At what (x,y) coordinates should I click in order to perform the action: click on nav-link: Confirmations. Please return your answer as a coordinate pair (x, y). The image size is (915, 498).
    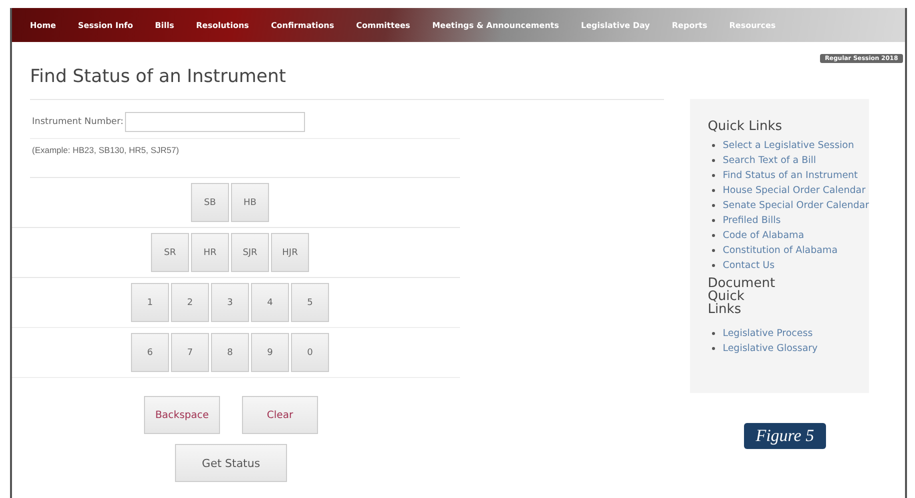
    Looking at the image, I should click on (302, 25).